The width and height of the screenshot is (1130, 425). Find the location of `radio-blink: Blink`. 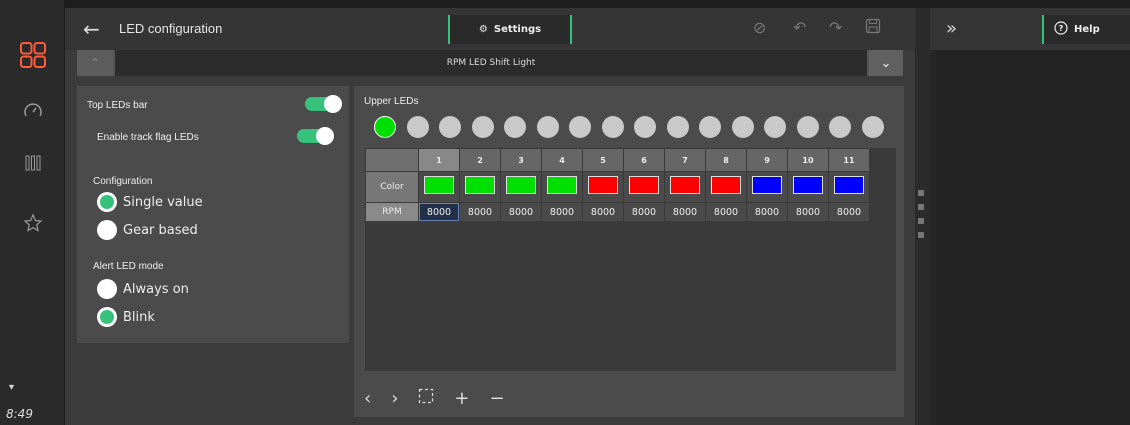

radio-blink: Blink is located at coordinates (126, 317).